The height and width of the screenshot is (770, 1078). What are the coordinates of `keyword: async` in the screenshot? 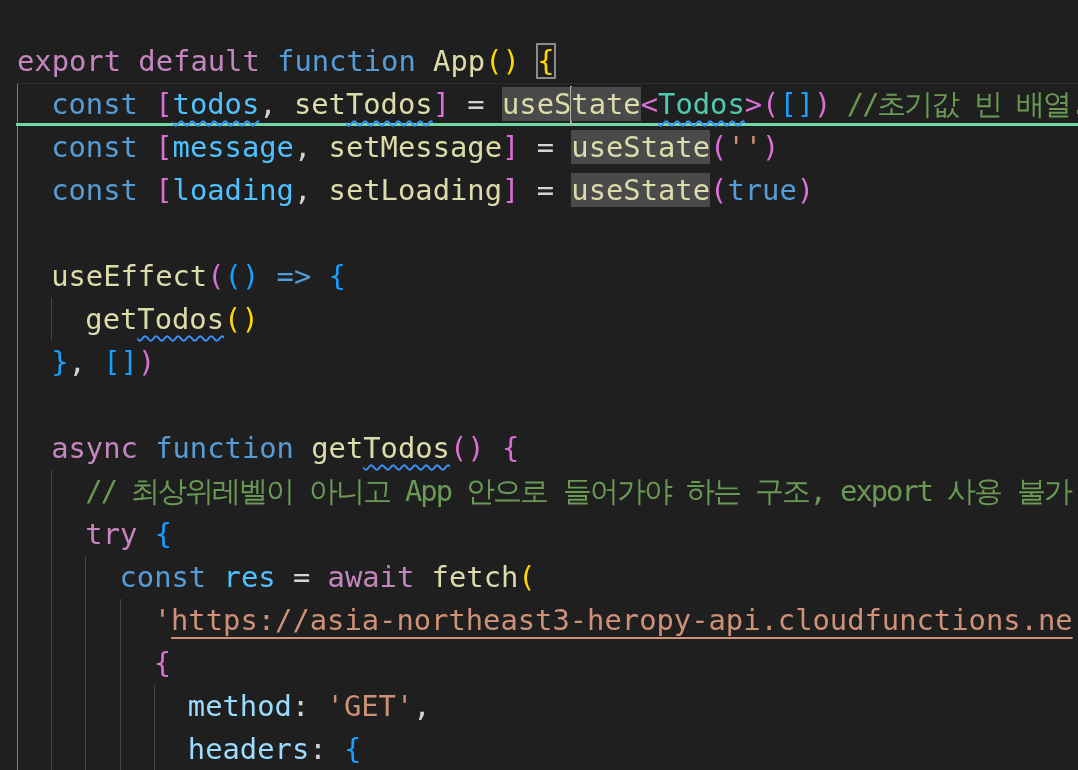 It's located at (94, 448).